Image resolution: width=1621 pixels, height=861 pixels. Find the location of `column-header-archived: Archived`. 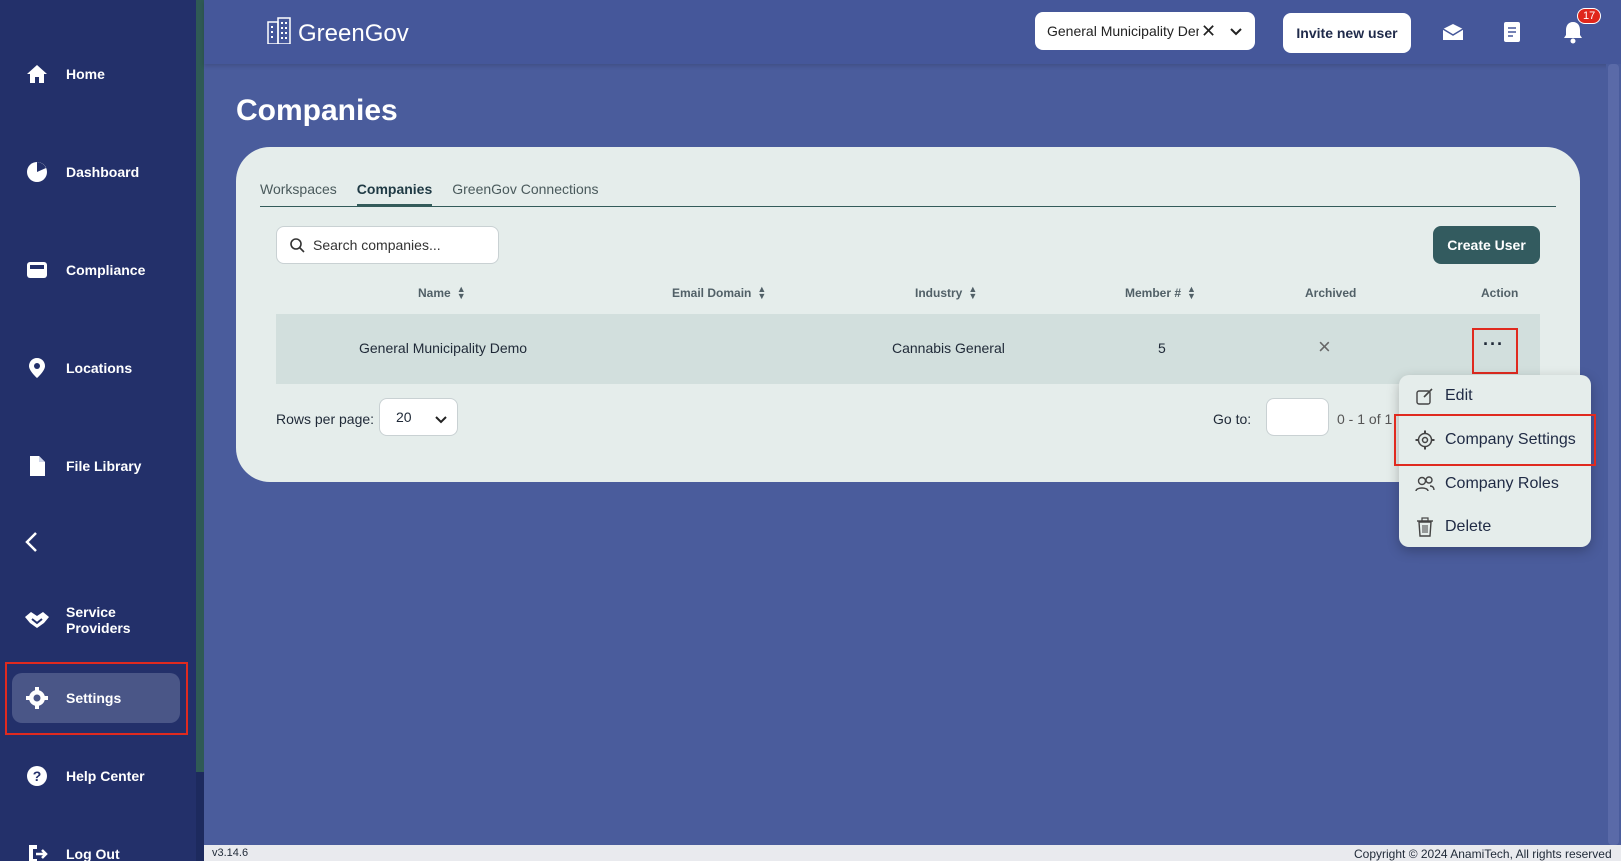

column-header-archived: Archived is located at coordinates (1330, 293).